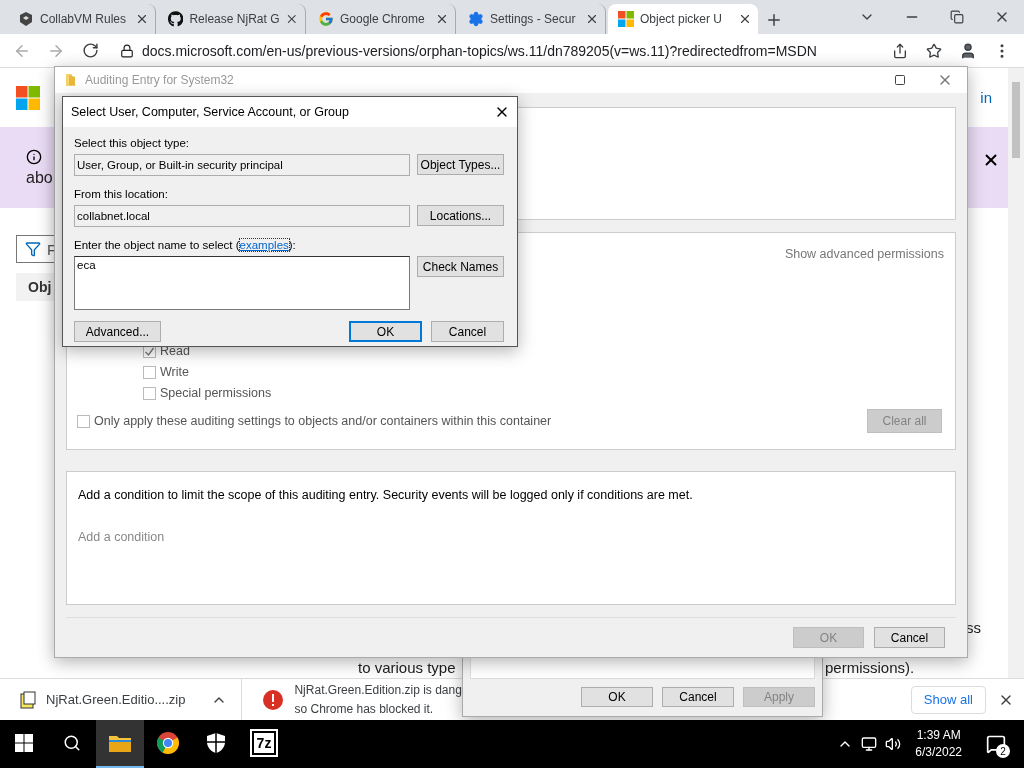 This screenshot has width=1024, height=768. Describe the element at coordinates (986, 97) in the screenshot. I see `sign-in-link: in` at that location.